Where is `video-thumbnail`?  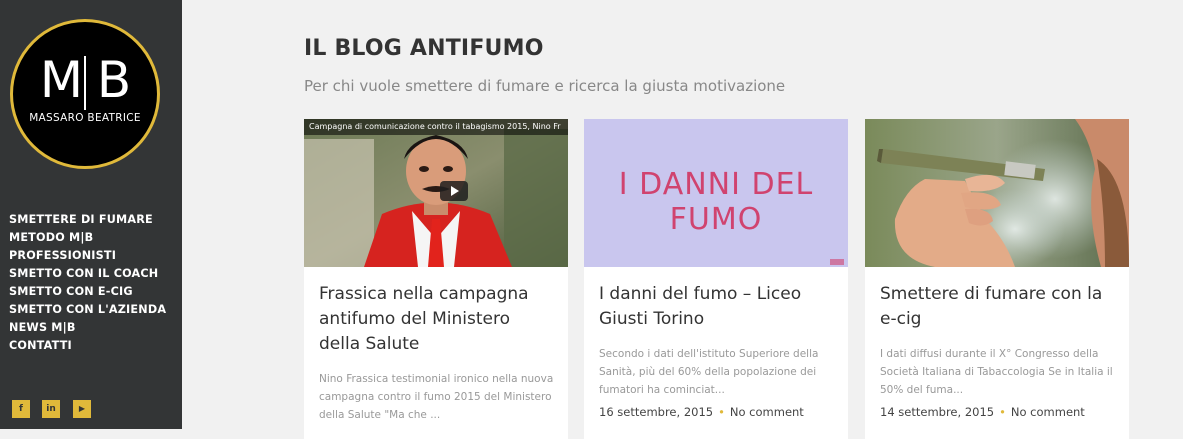
video-thumbnail is located at coordinates (436, 193).